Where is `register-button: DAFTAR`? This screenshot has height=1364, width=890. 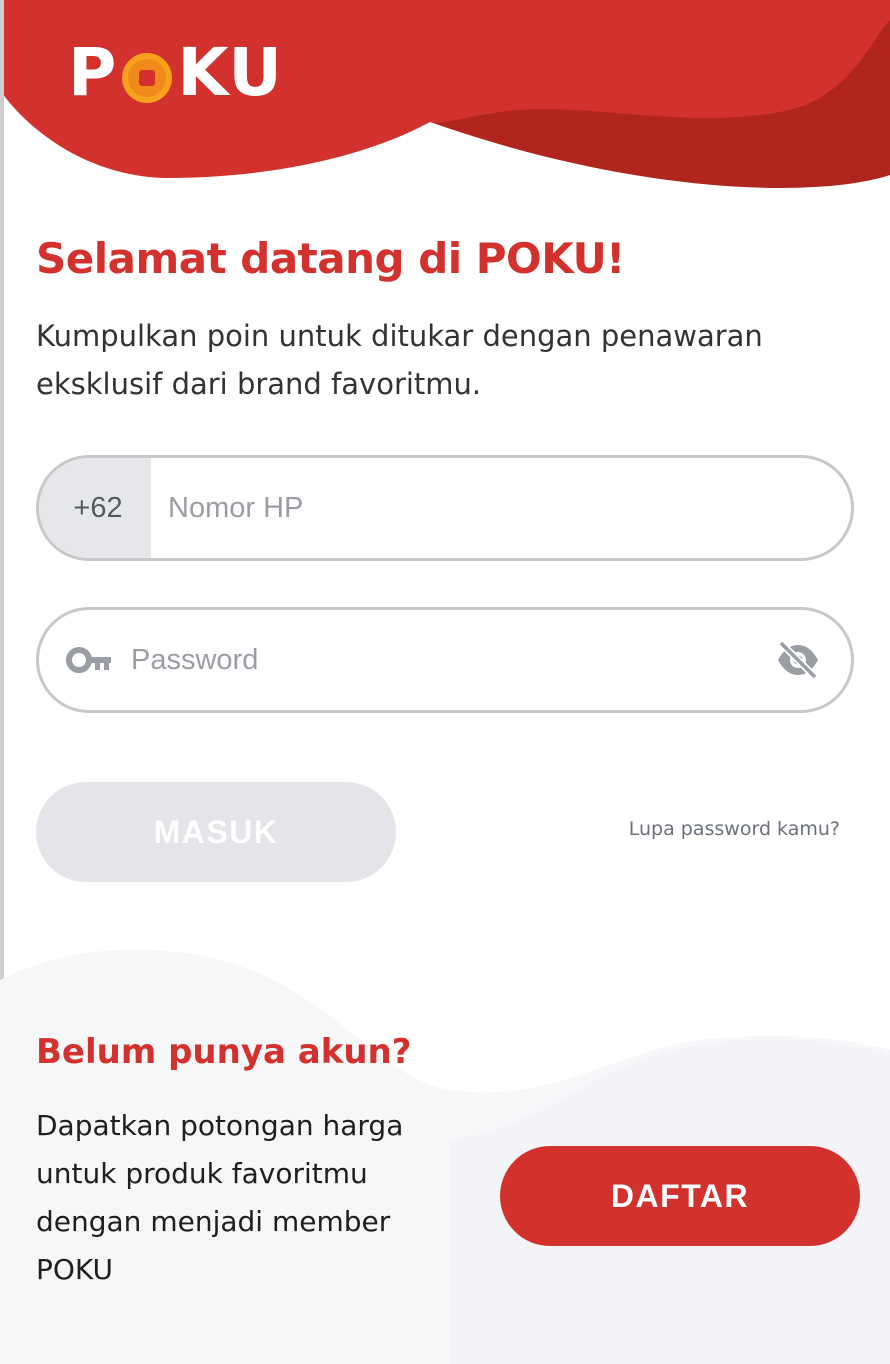
register-button: DAFTAR is located at coordinates (680, 1196).